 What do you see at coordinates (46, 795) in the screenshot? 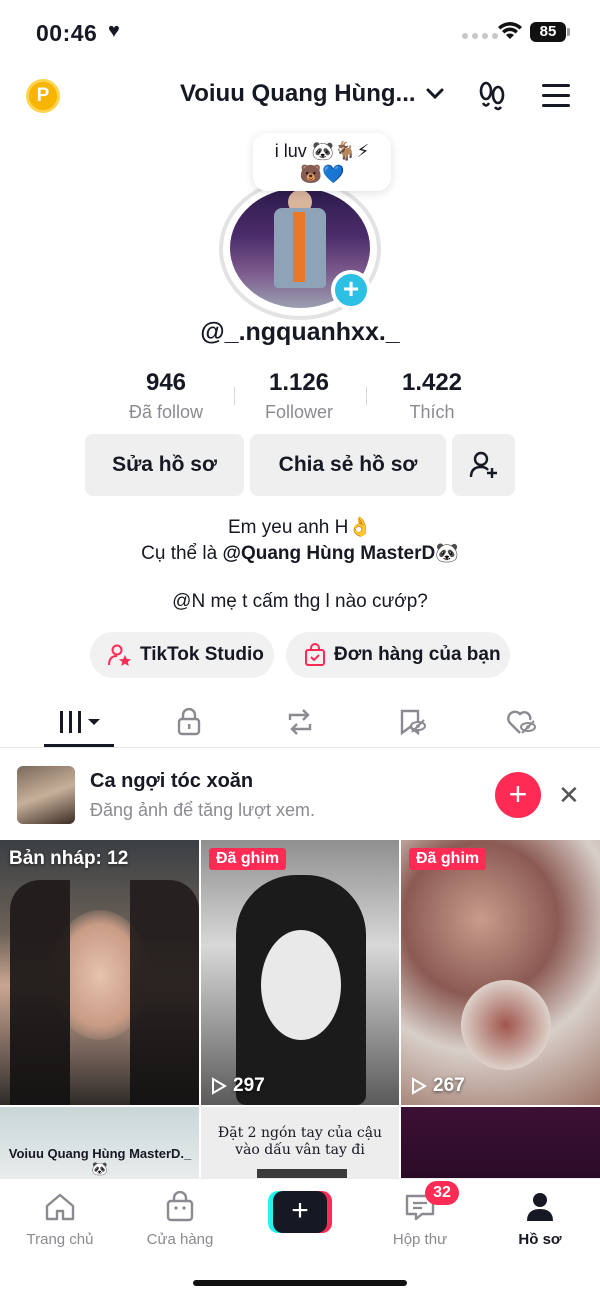
I see `suggestion-thumbnail` at bounding box center [46, 795].